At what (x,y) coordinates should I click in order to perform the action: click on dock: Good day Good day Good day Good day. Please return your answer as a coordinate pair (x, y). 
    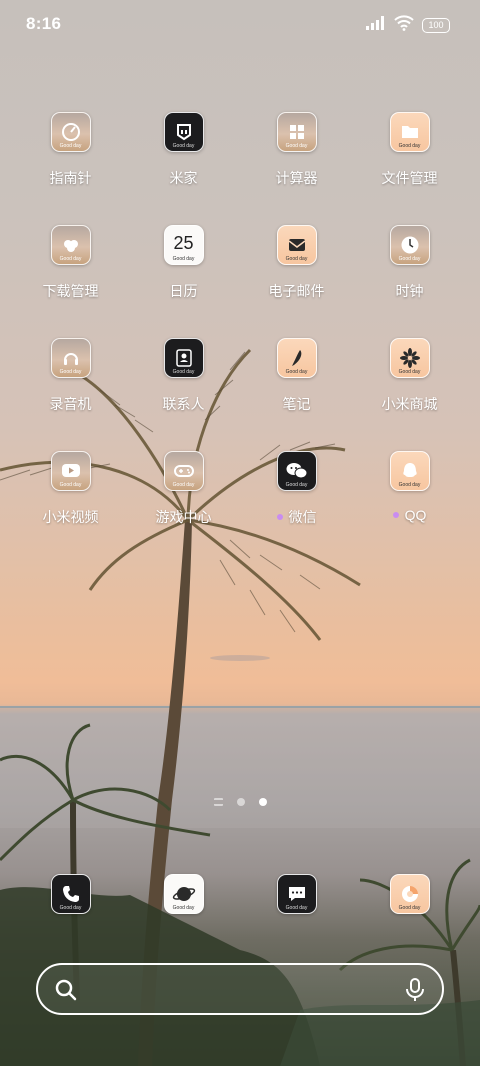
    Looking at the image, I should click on (240, 894).